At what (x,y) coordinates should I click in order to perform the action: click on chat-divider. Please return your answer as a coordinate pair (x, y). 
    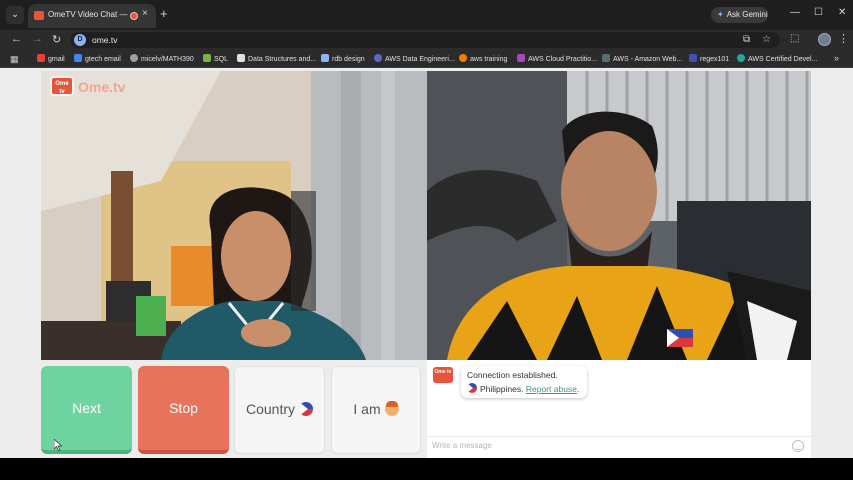
    Looking at the image, I should click on (619, 436).